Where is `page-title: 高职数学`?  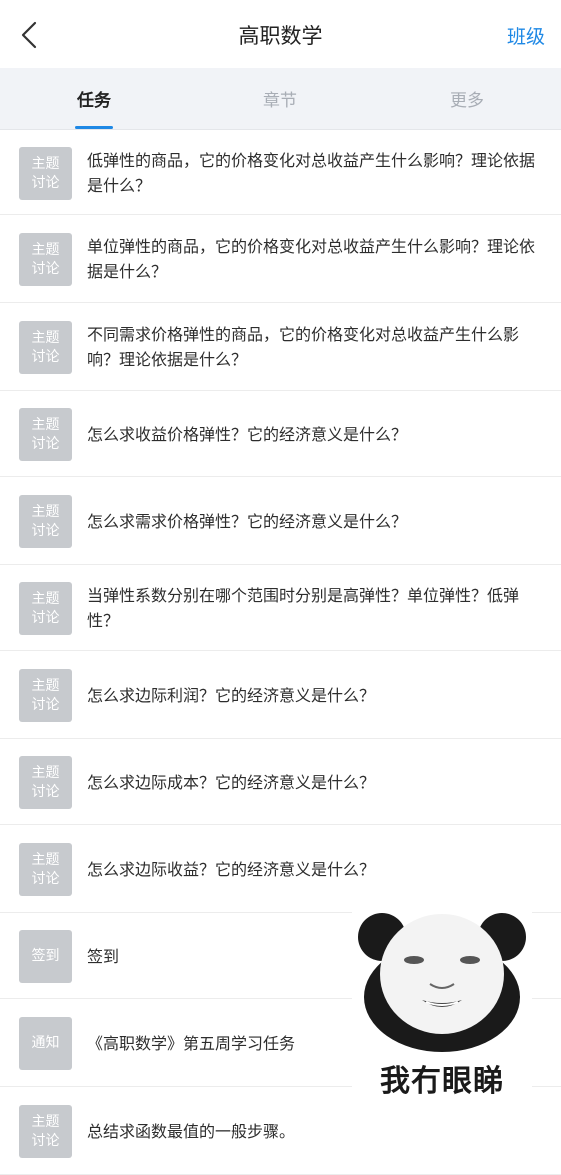 page-title: 高职数学 is located at coordinates (280, 36).